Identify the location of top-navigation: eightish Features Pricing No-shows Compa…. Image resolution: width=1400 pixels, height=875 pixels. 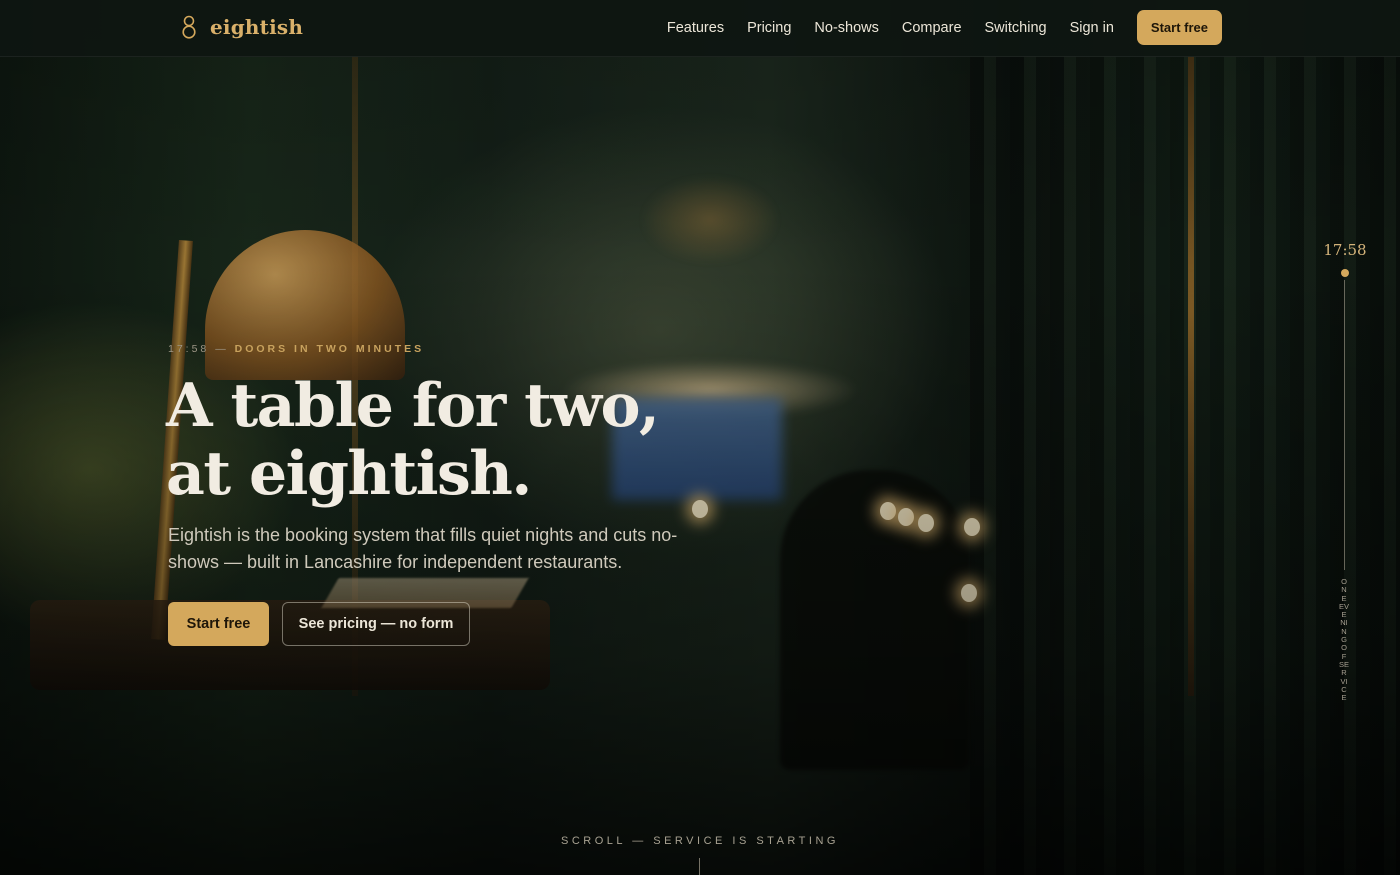
(700, 28).